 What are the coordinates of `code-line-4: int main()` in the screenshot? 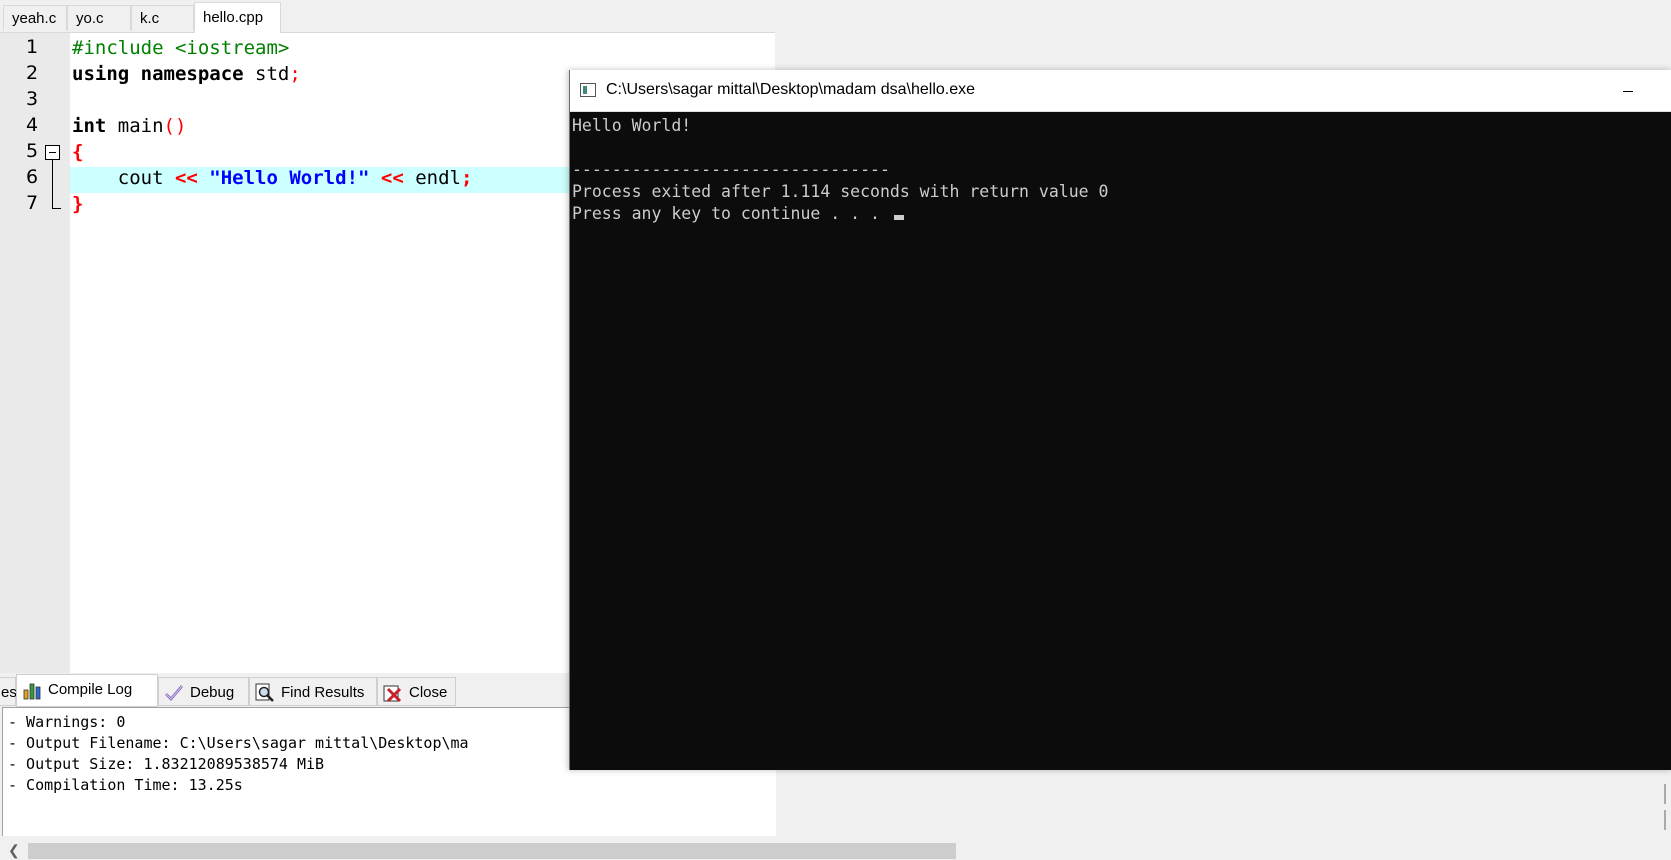 It's located at (129, 126).